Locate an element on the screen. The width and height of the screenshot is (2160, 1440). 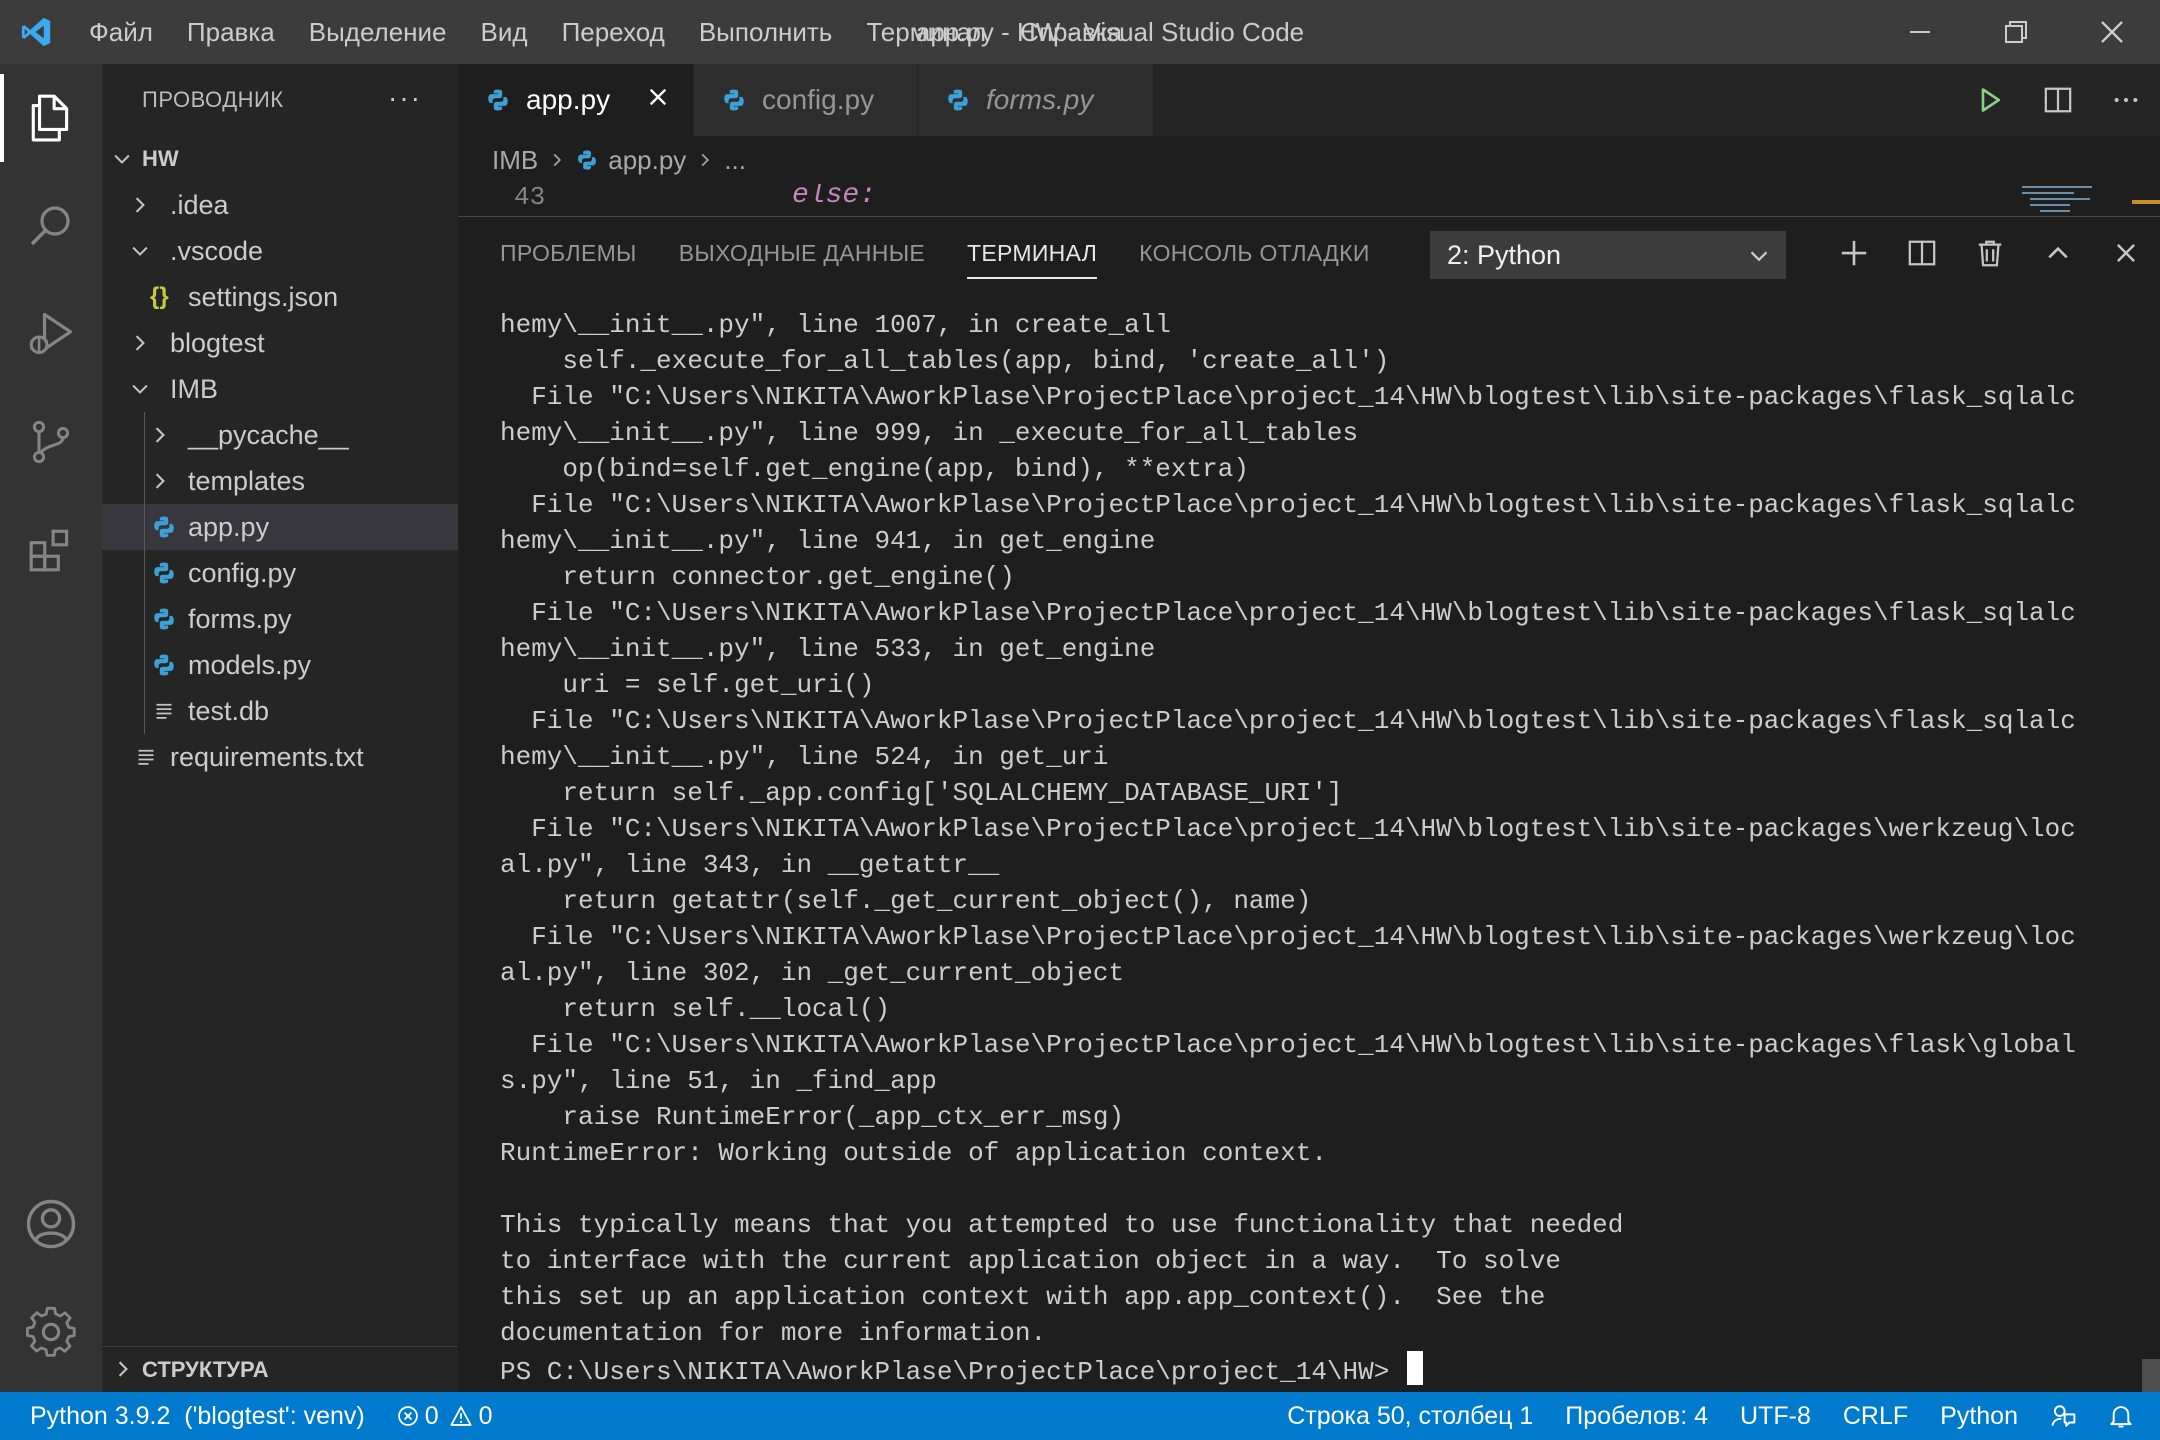
minimize-button is located at coordinates (1920, 32).